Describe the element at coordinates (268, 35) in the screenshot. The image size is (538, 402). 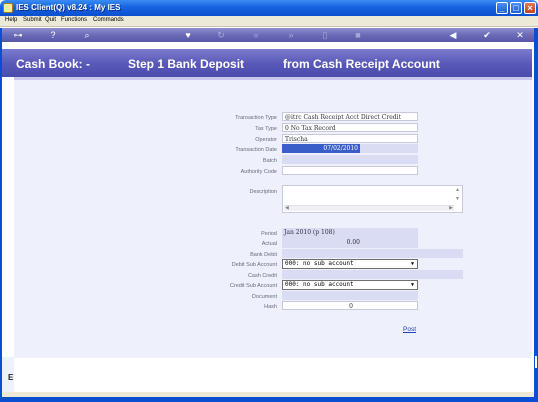
I see `toolbar: ⊶ ? ⌕ ♥ ↻ « » ▯ ■ ◀ ✔ ✕` at that location.